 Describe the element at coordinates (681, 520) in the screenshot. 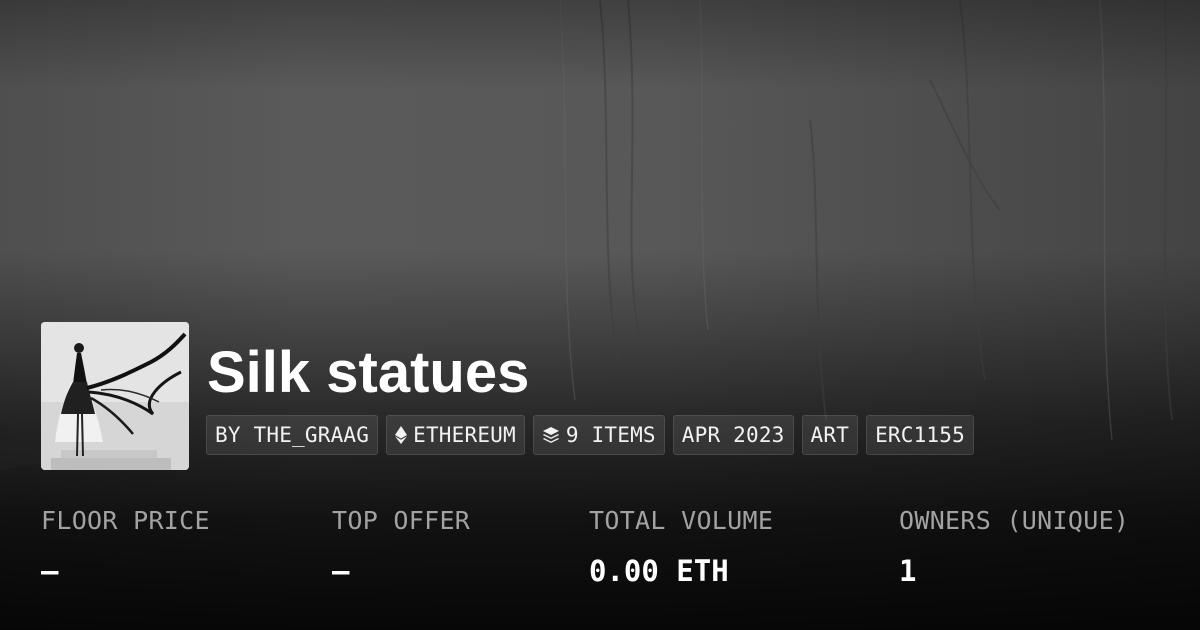

I see `stat-label: TOTAL VOLUME` at that location.